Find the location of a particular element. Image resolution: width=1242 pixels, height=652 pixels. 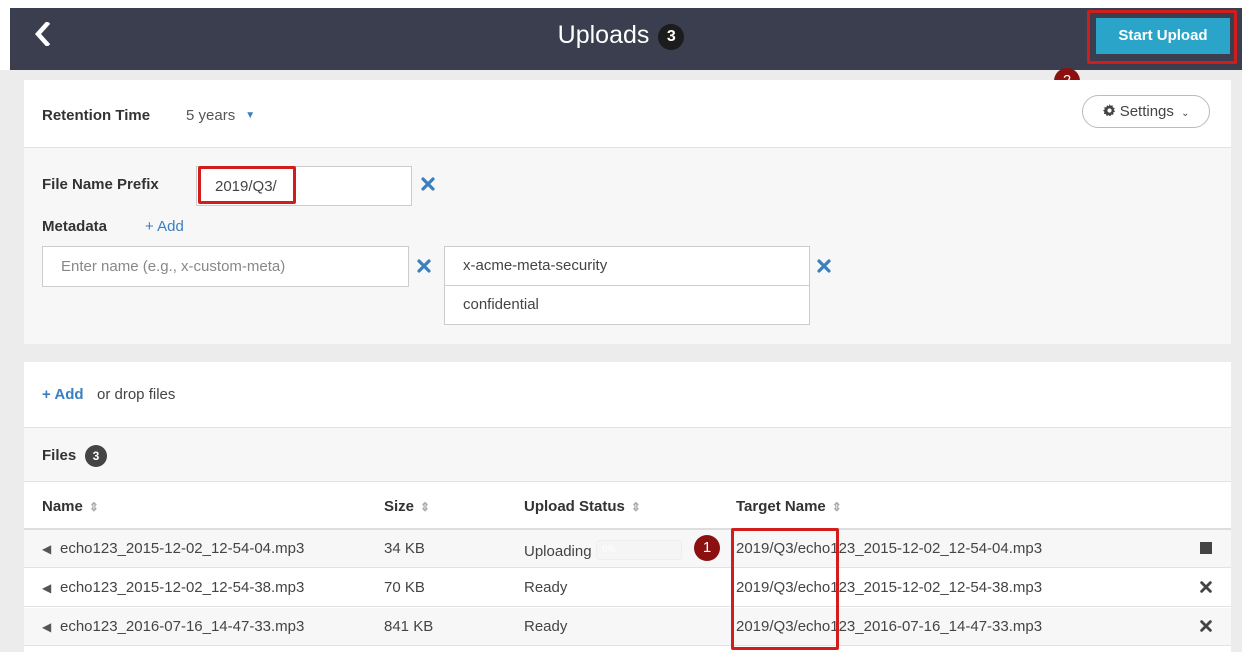

metadata-label: Metadata is located at coordinates (75, 226).